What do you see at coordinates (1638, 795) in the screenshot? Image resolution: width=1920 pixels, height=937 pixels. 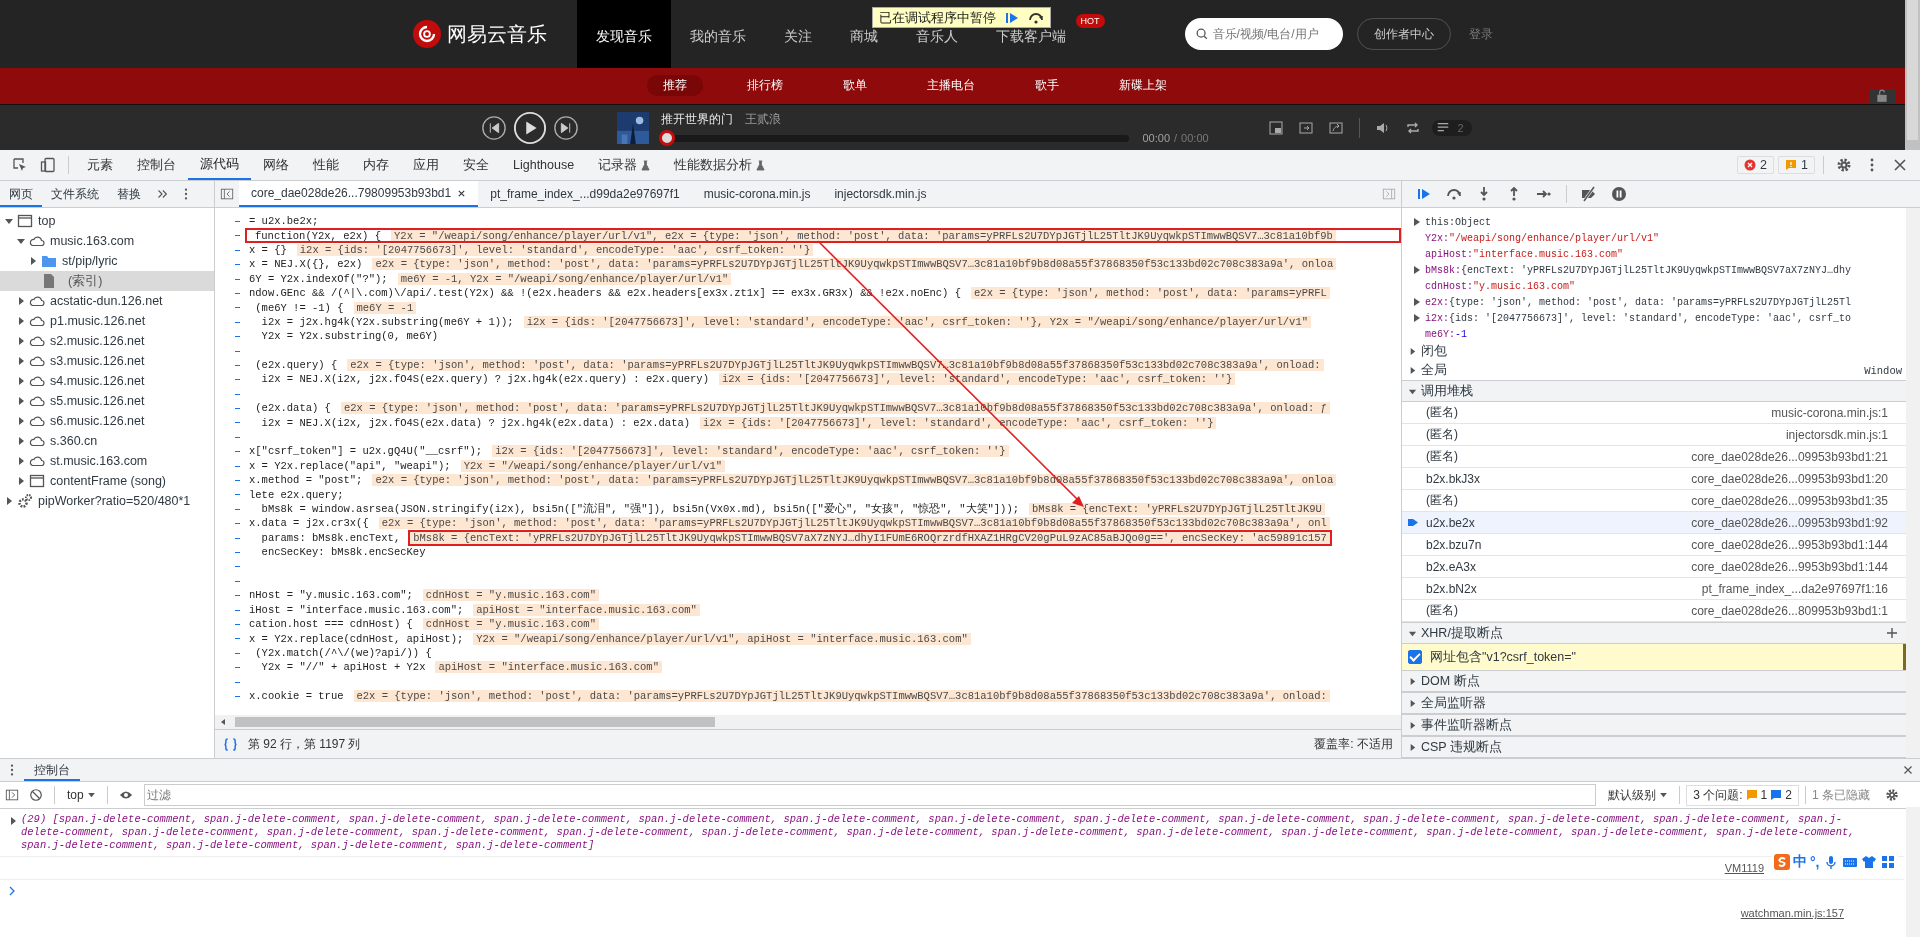 I see `log-level-selector: 默认级别` at bounding box center [1638, 795].